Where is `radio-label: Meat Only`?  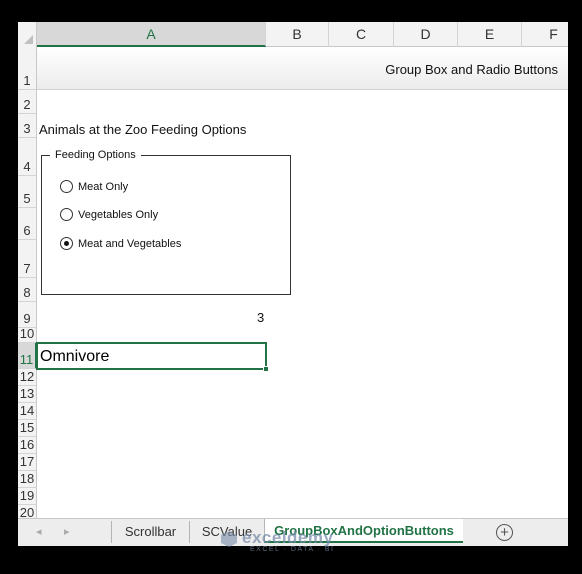
radio-label: Meat Only is located at coordinates (103, 186).